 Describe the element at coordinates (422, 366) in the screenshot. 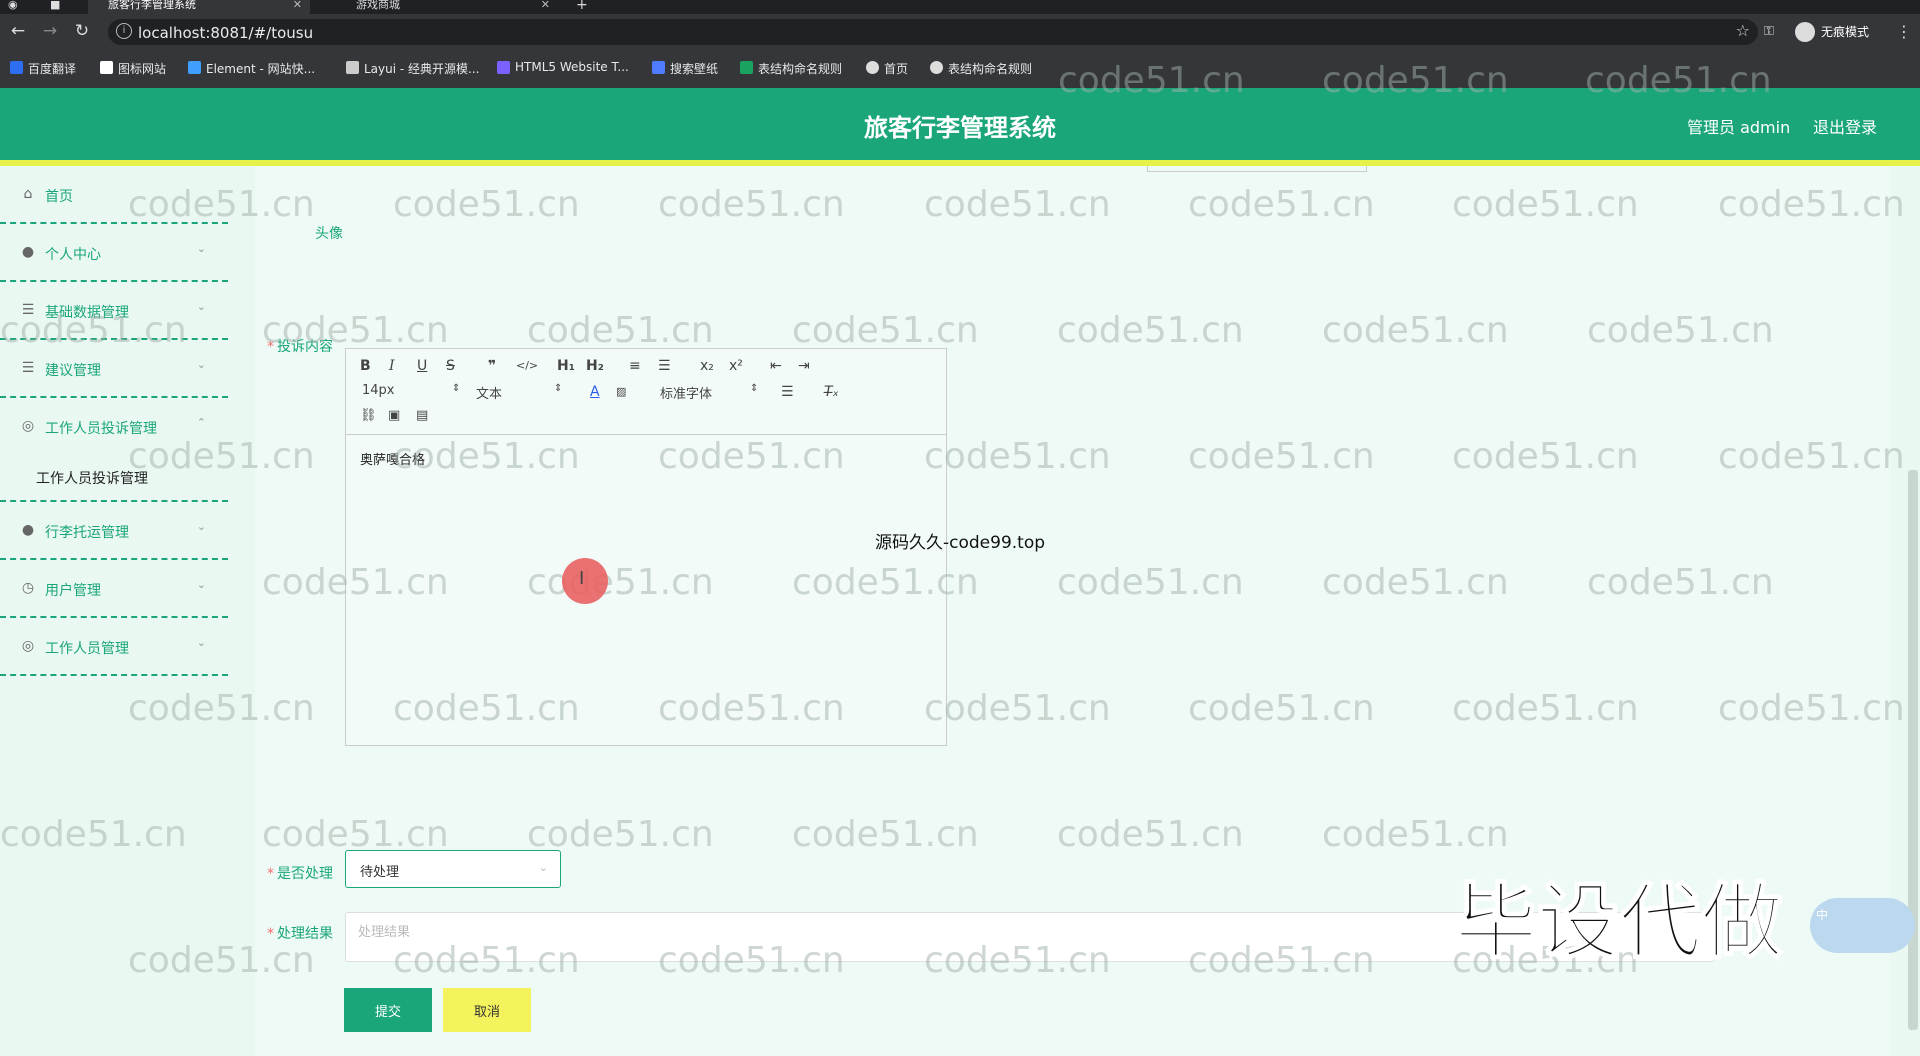

I see `underline-icon: U` at that location.